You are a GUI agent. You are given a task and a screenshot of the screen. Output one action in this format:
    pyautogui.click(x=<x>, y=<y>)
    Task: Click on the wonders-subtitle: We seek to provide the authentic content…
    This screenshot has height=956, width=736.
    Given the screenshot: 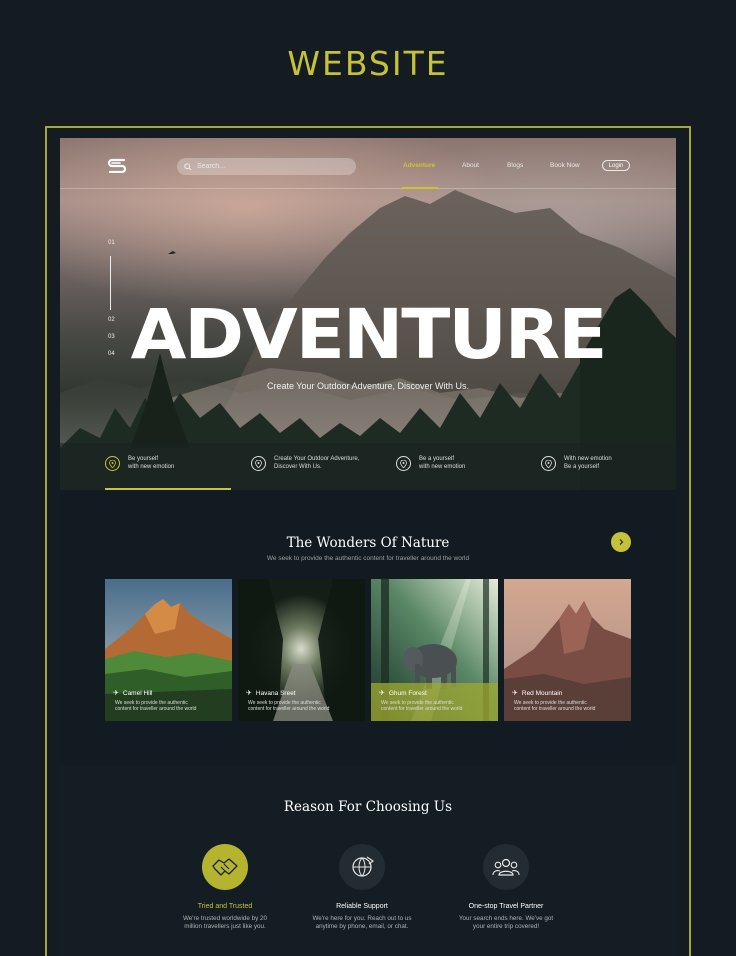 What is the action you would take?
    pyautogui.click(x=368, y=558)
    